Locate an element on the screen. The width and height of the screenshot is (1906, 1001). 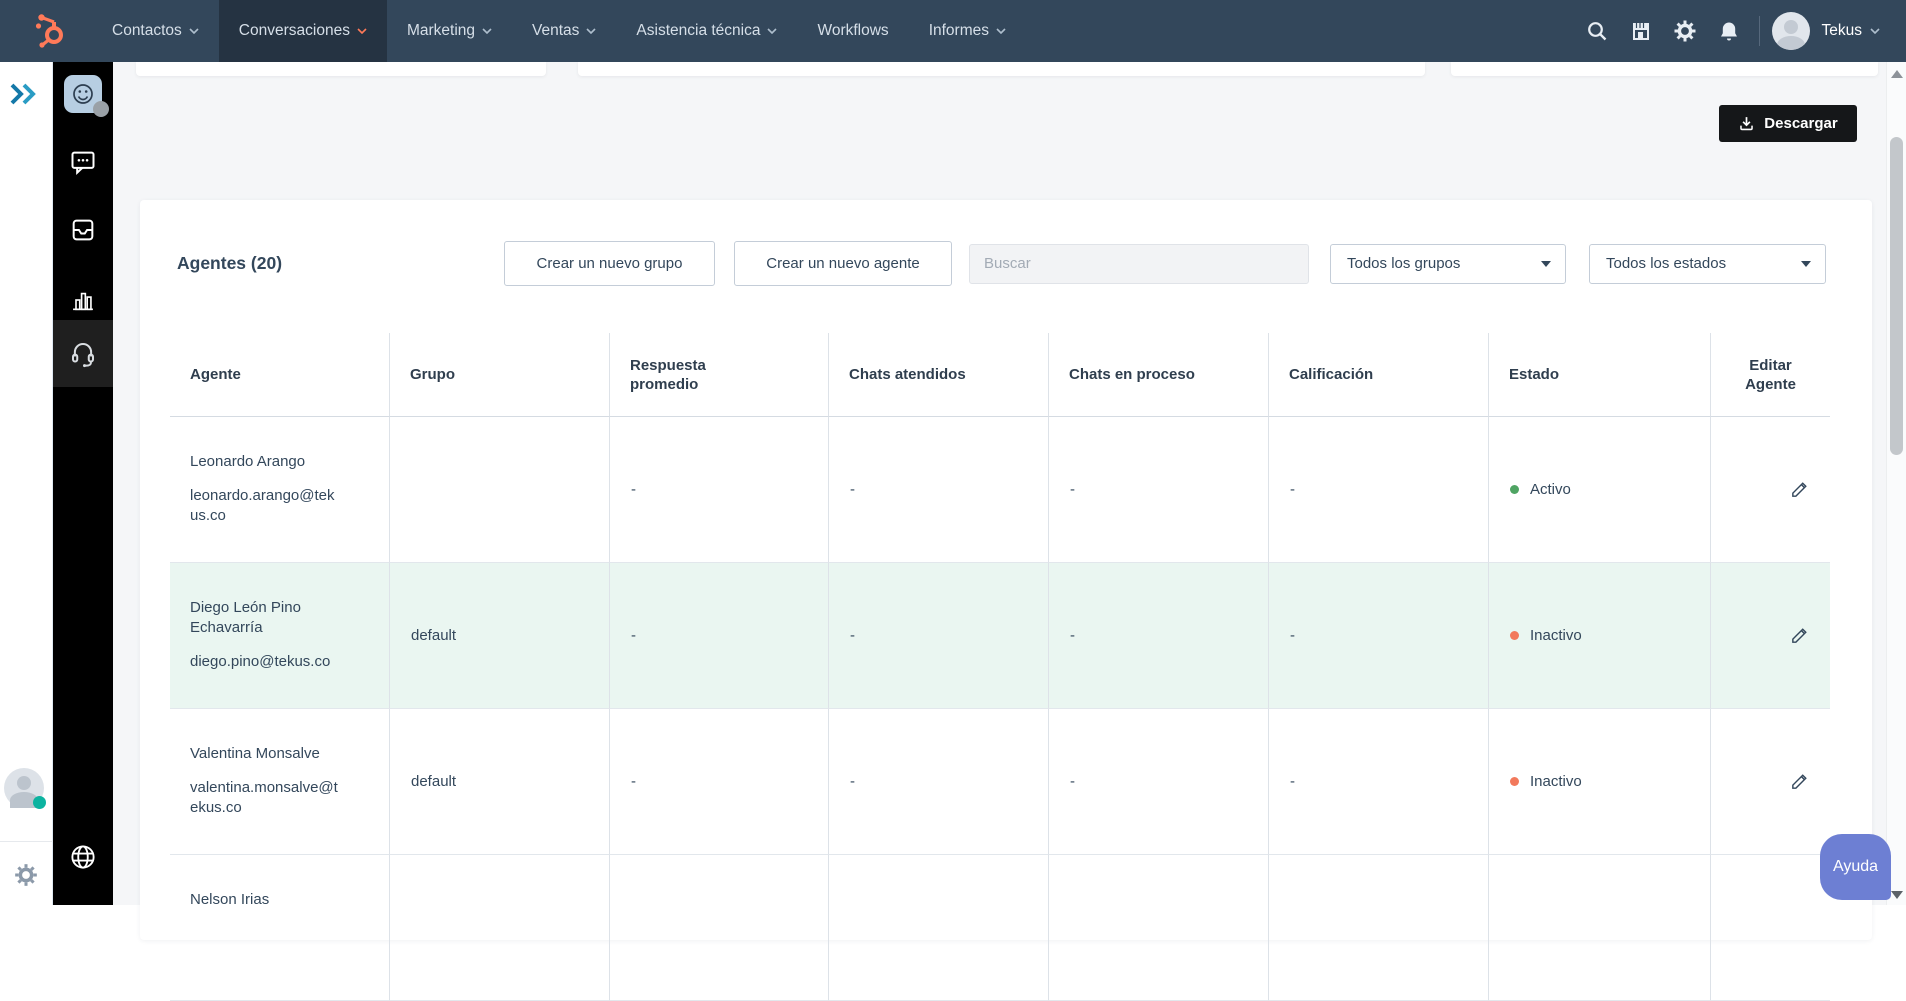
secondary-rail is located at coordinates (26, 483).